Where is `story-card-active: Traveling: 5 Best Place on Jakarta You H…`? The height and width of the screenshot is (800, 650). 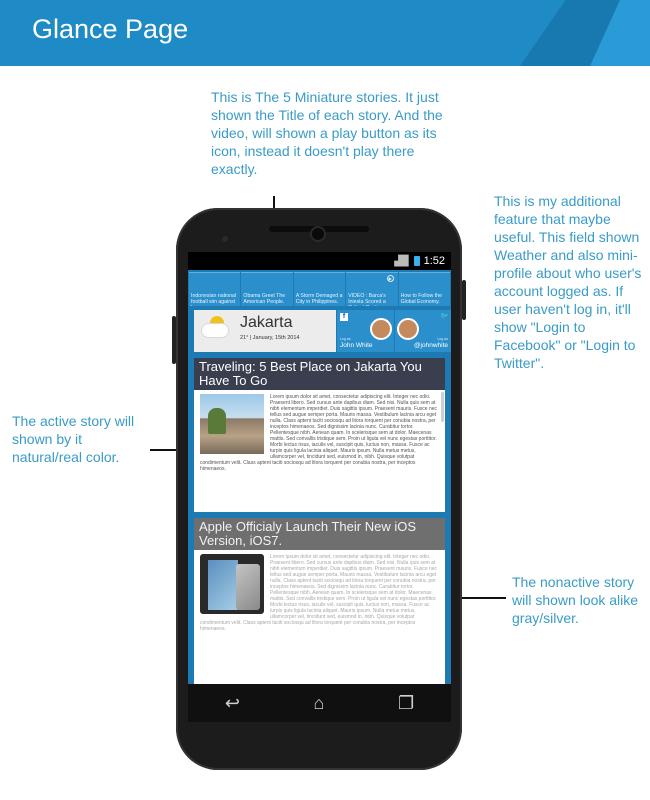 story-card-active: Traveling: 5 Best Place on Jakarta You H… is located at coordinates (319, 435).